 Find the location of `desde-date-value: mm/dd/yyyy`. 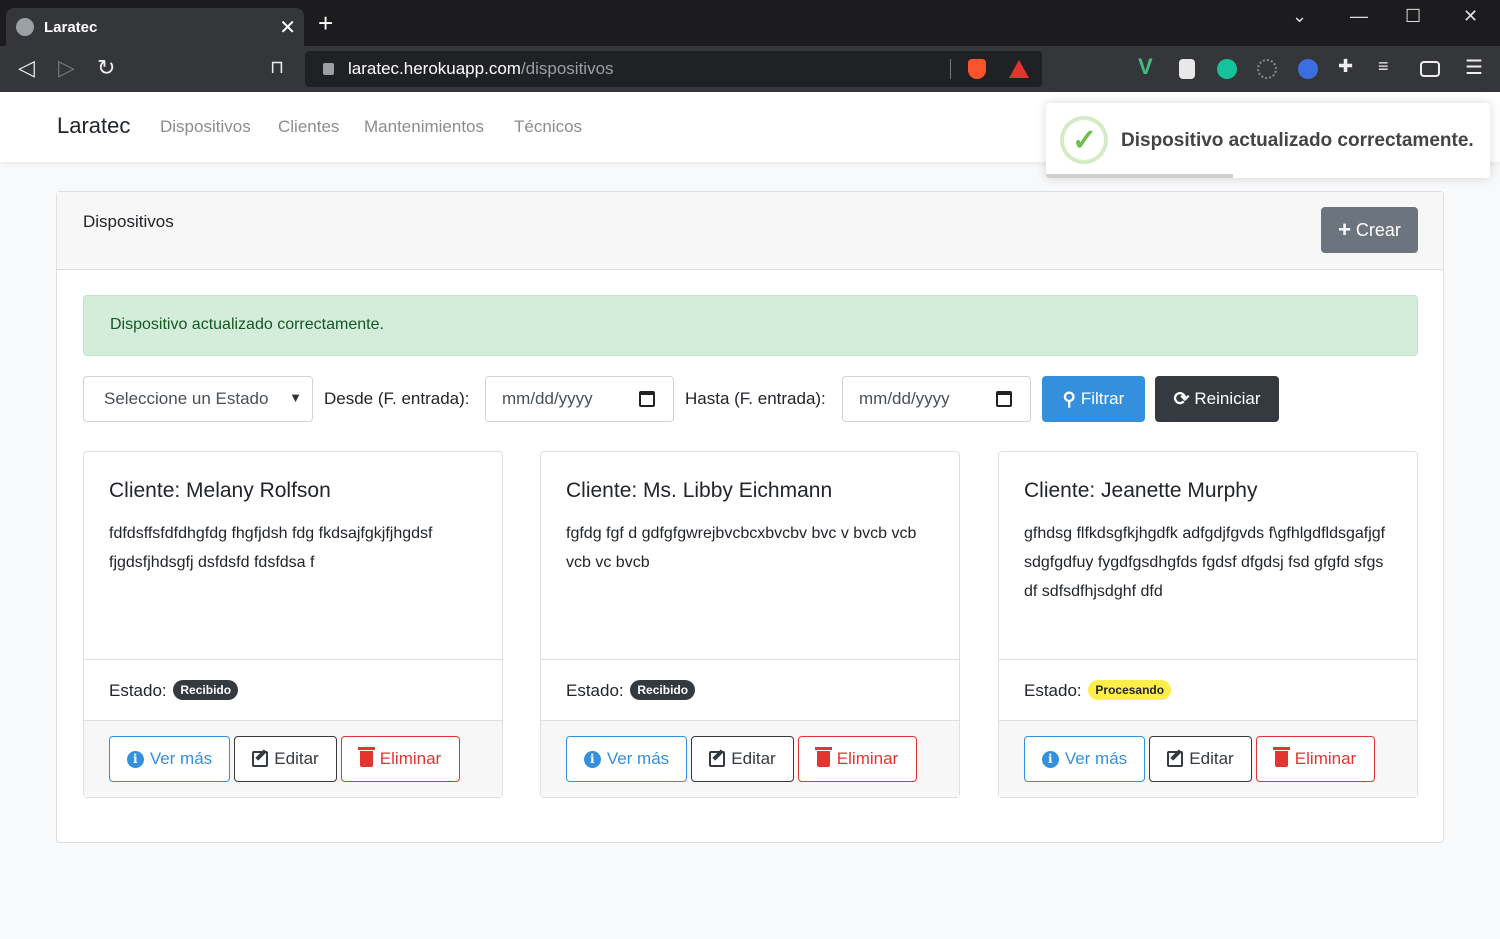

desde-date-value: mm/dd/yyyy is located at coordinates (547, 398).